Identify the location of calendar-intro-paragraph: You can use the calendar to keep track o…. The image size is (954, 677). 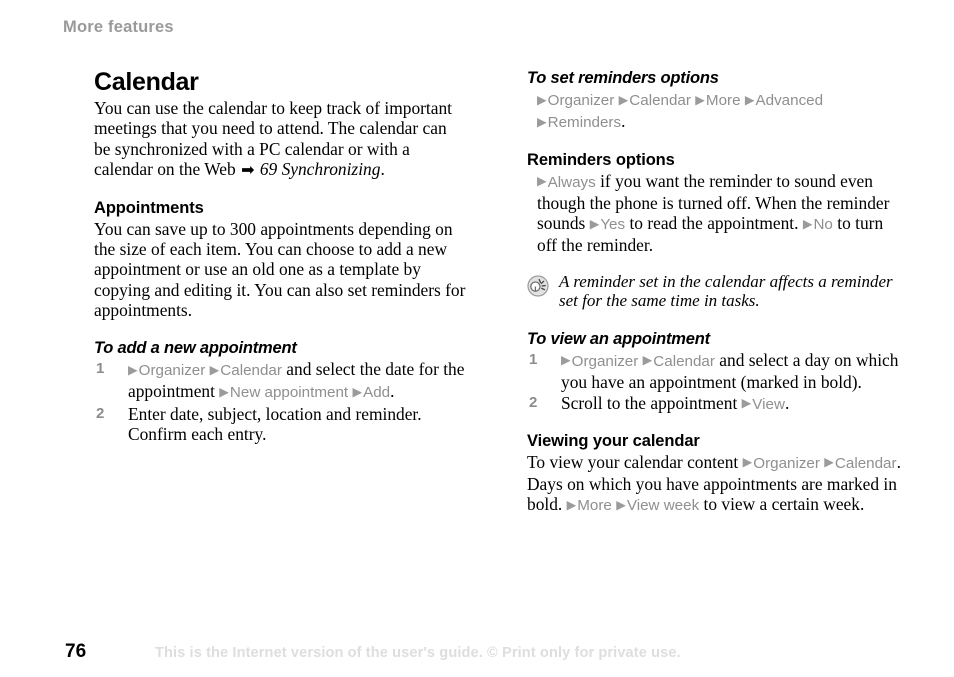
(280, 140).